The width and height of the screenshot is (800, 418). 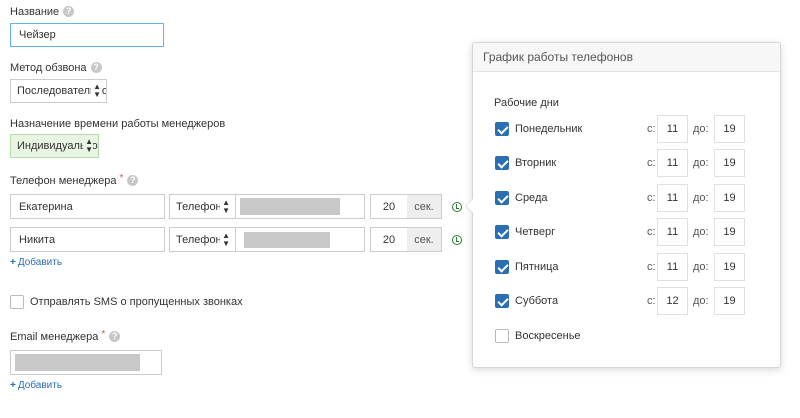 What do you see at coordinates (635, 198) in the screenshot?
I see `day-row-wednesday: Среда с: 11 до: 19` at bounding box center [635, 198].